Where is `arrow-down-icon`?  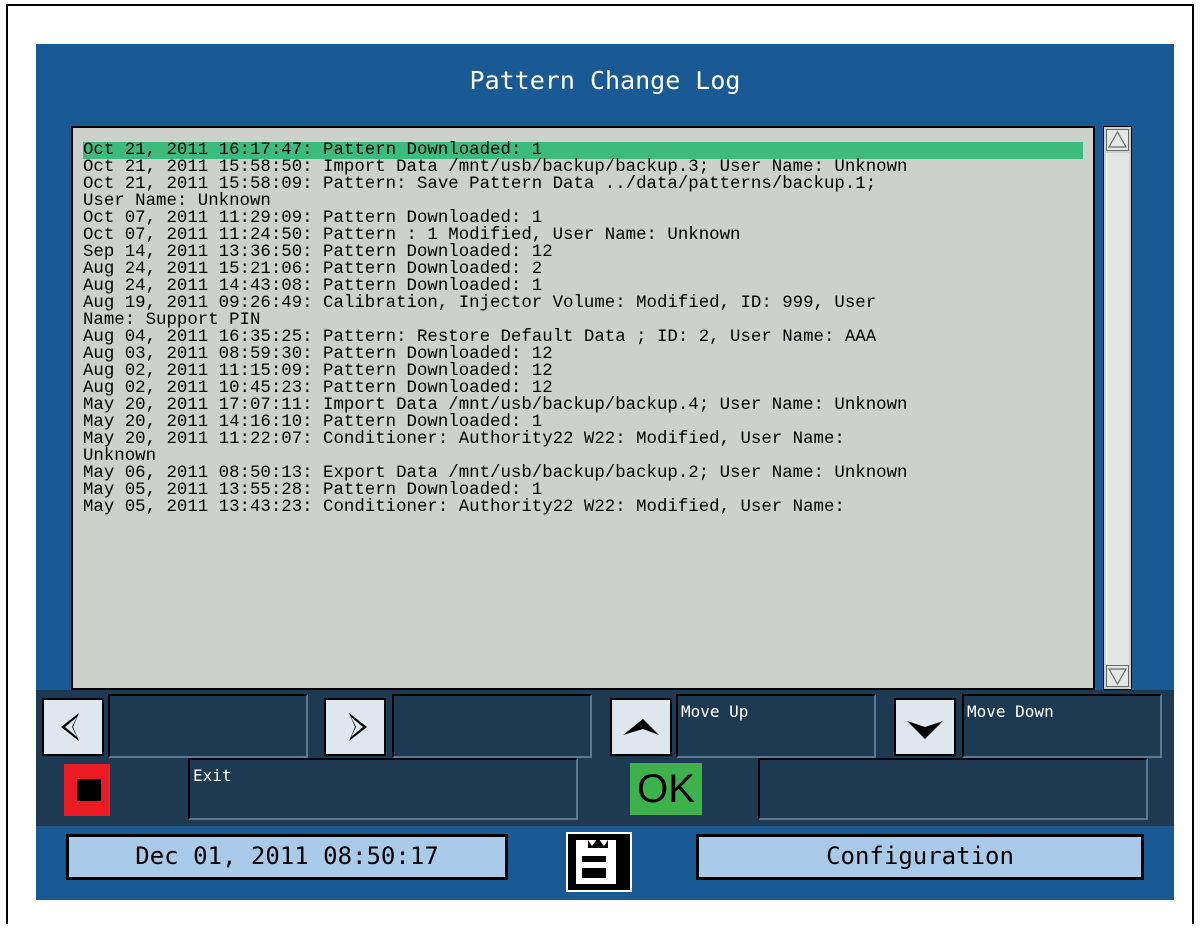
arrow-down-icon is located at coordinates (925, 730).